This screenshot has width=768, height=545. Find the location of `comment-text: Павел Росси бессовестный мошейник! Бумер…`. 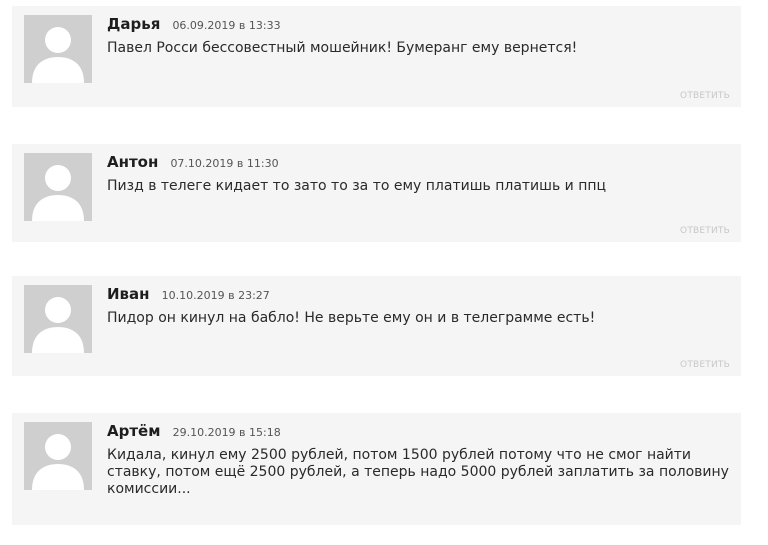

comment-text: Павел Росси бессовестный мошейник! Бумер… is located at coordinates (342, 48).